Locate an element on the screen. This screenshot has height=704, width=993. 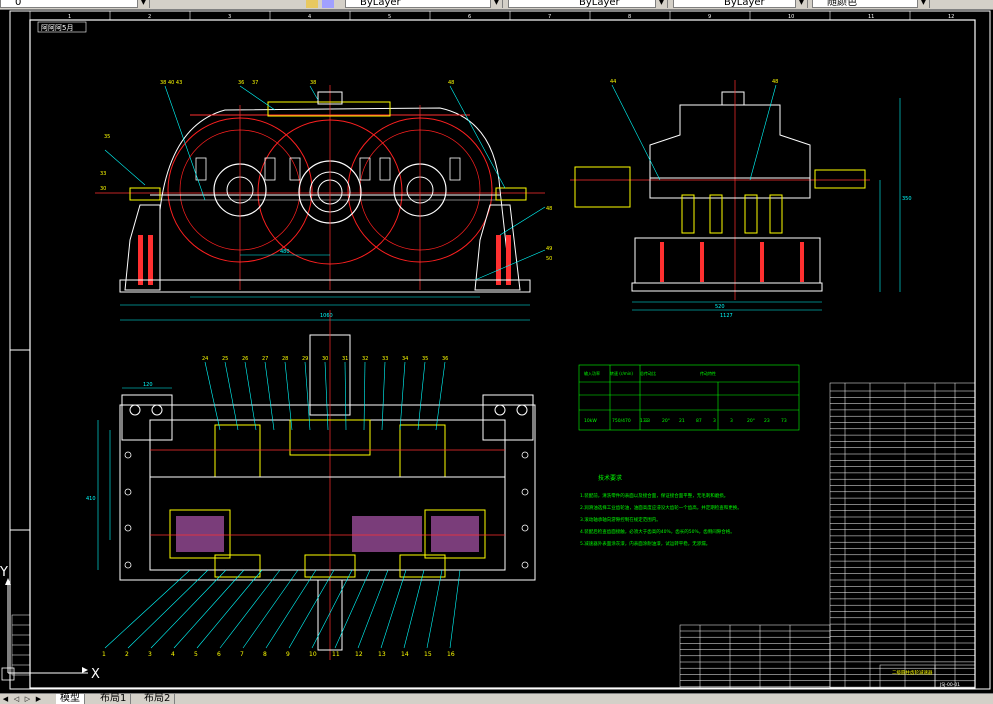
param-cell: 750/470 is located at coordinates (621, 421).